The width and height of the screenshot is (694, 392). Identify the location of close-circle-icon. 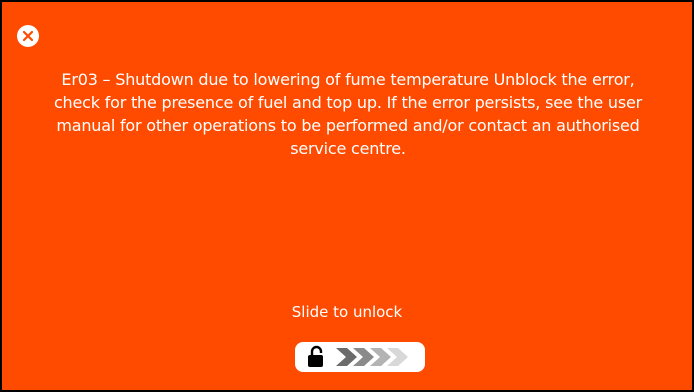
(28, 36).